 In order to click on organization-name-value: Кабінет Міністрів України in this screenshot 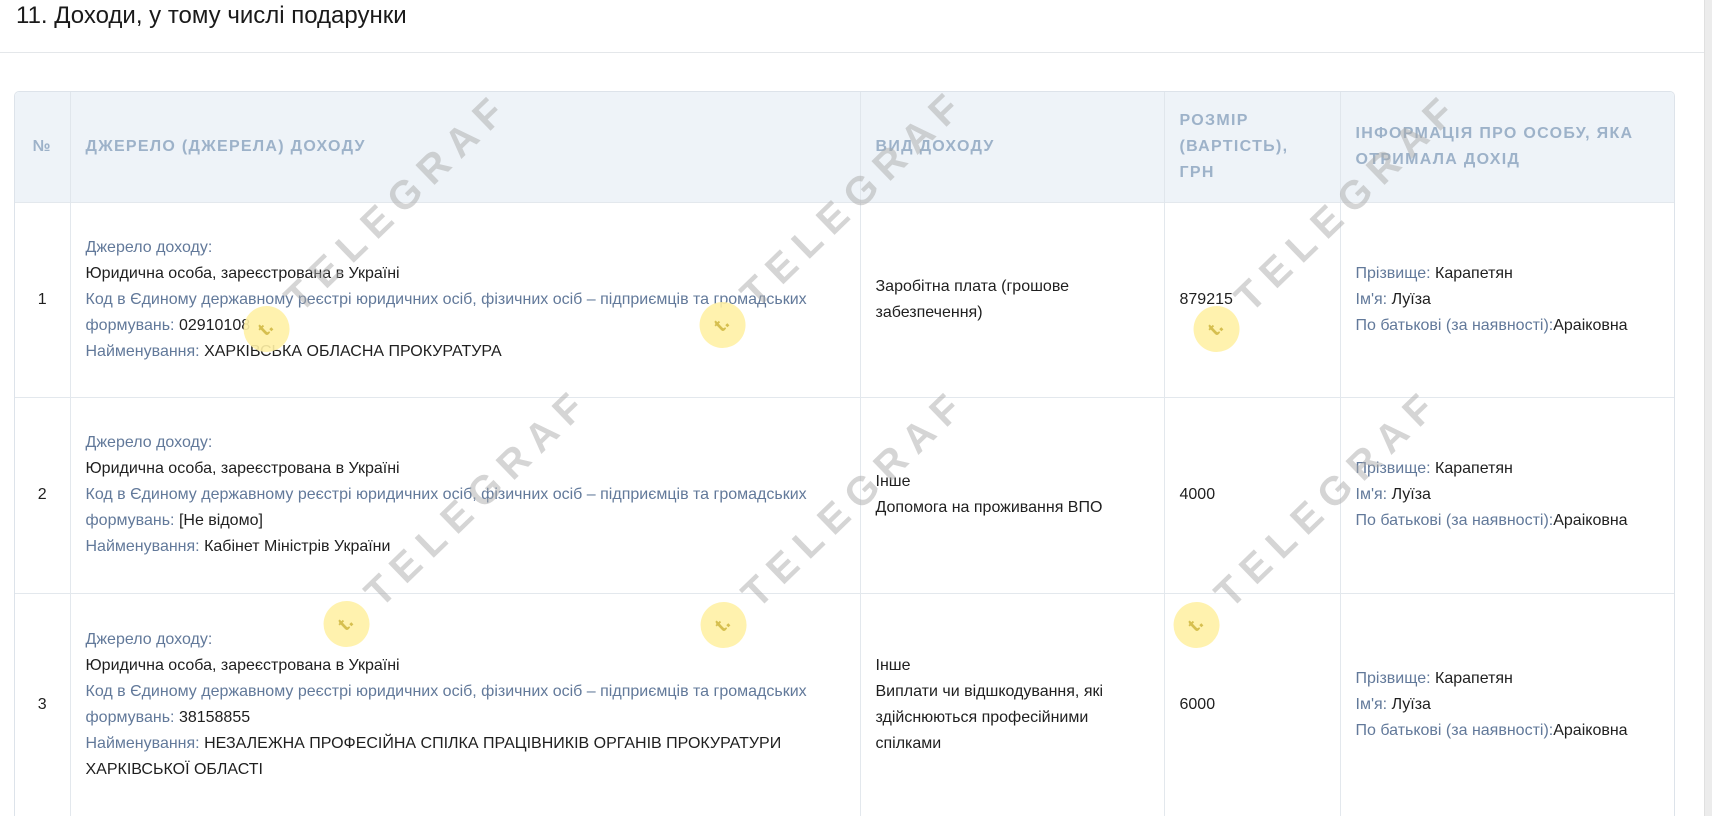, I will do `click(297, 546)`.